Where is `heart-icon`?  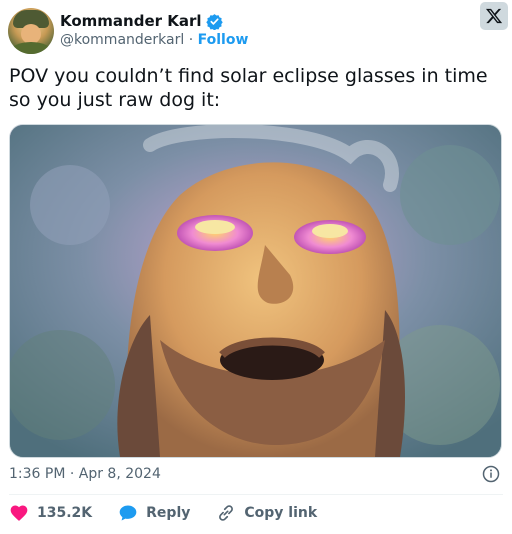 heart-icon is located at coordinates (19, 513).